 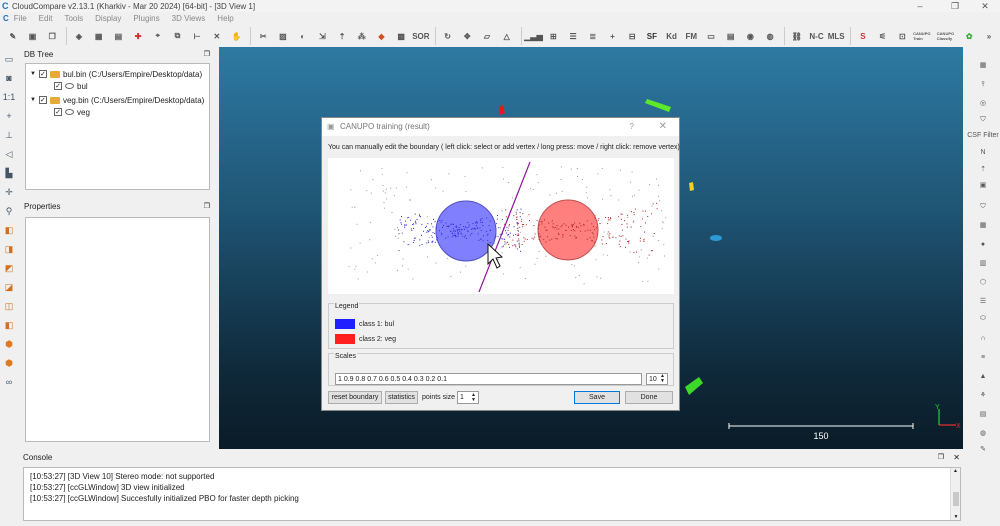 What do you see at coordinates (533, 36) in the screenshot?
I see `histogram-icon: ▁▃▅` at bounding box center [533, 36].